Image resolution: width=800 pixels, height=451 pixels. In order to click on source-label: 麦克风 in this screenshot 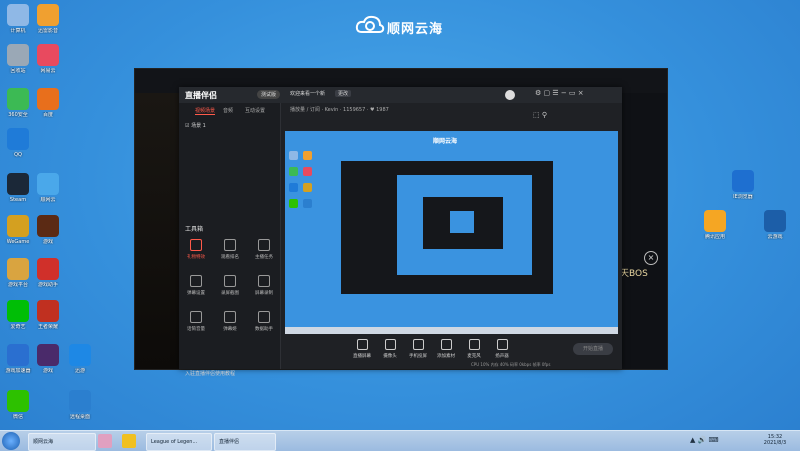, I will do `click(474, 356)`.